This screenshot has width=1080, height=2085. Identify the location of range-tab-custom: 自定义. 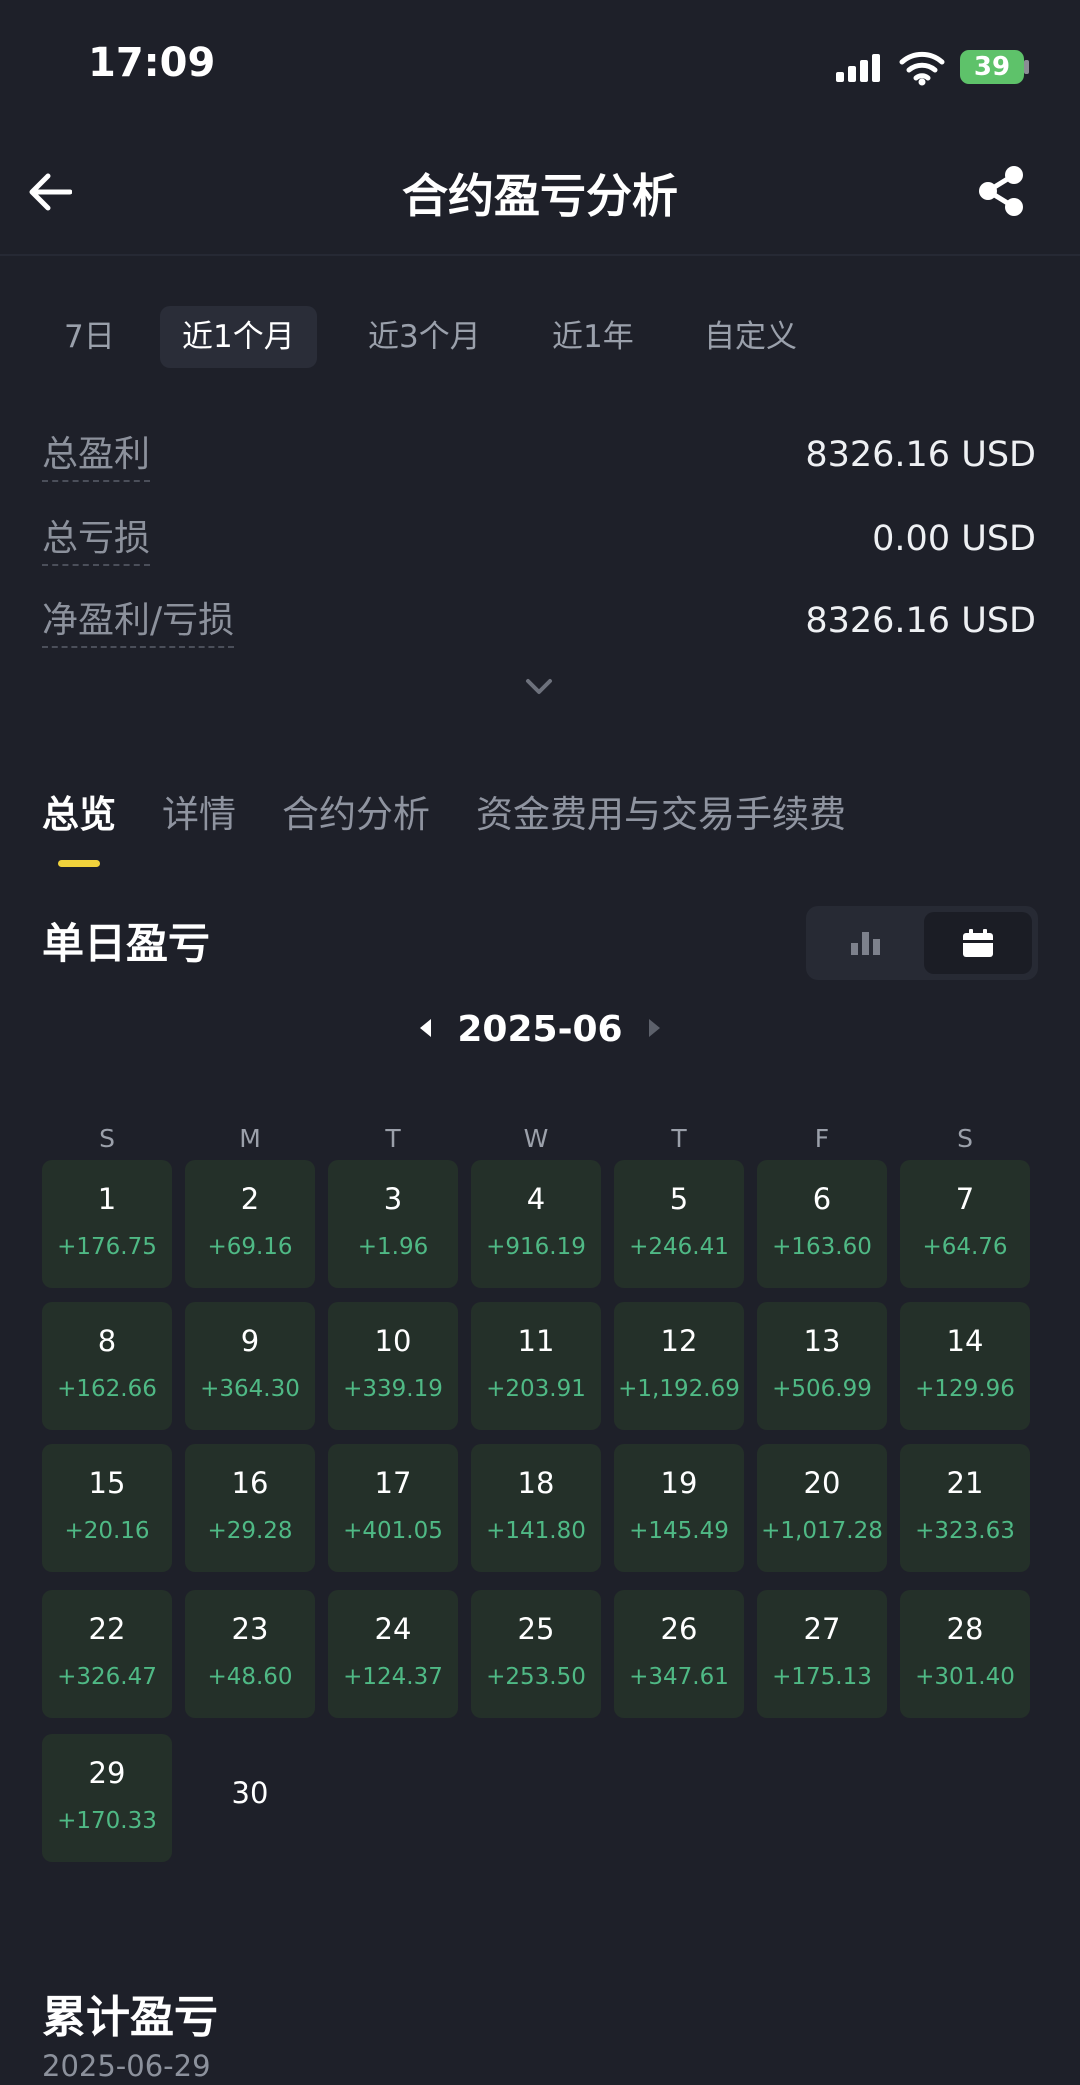
(750, 337).